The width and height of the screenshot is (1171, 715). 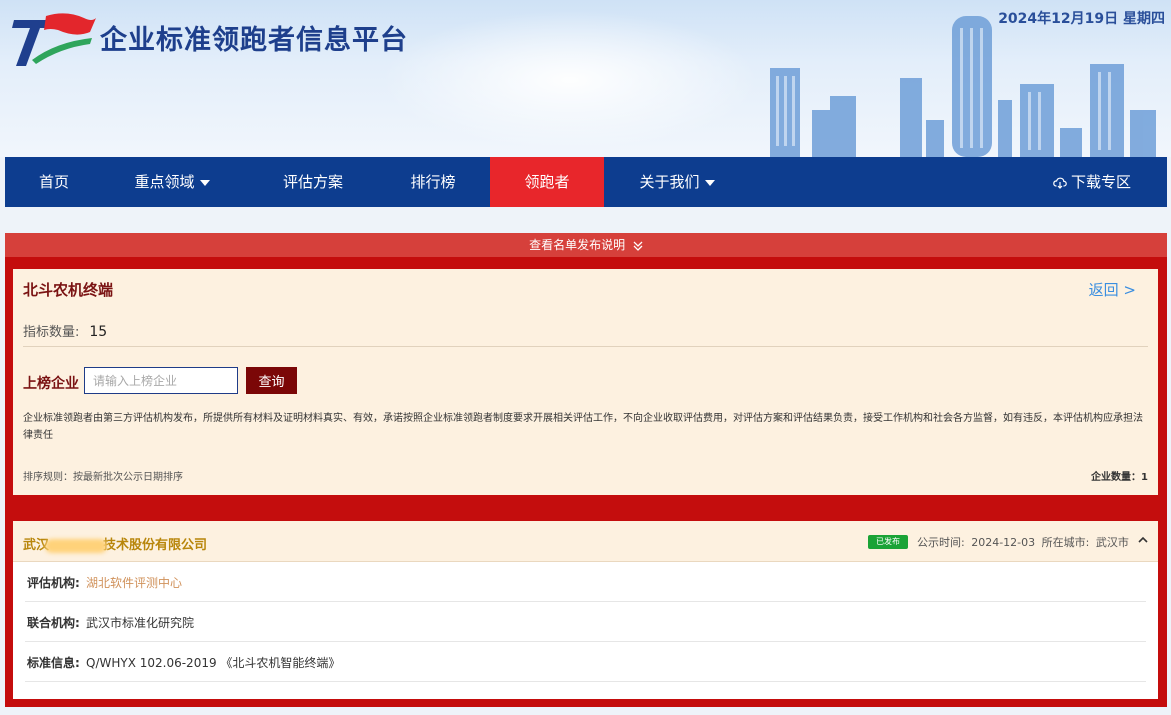 I want to click on evaluator-link: 湖北软件评测中心, so click(x=134, y=582).